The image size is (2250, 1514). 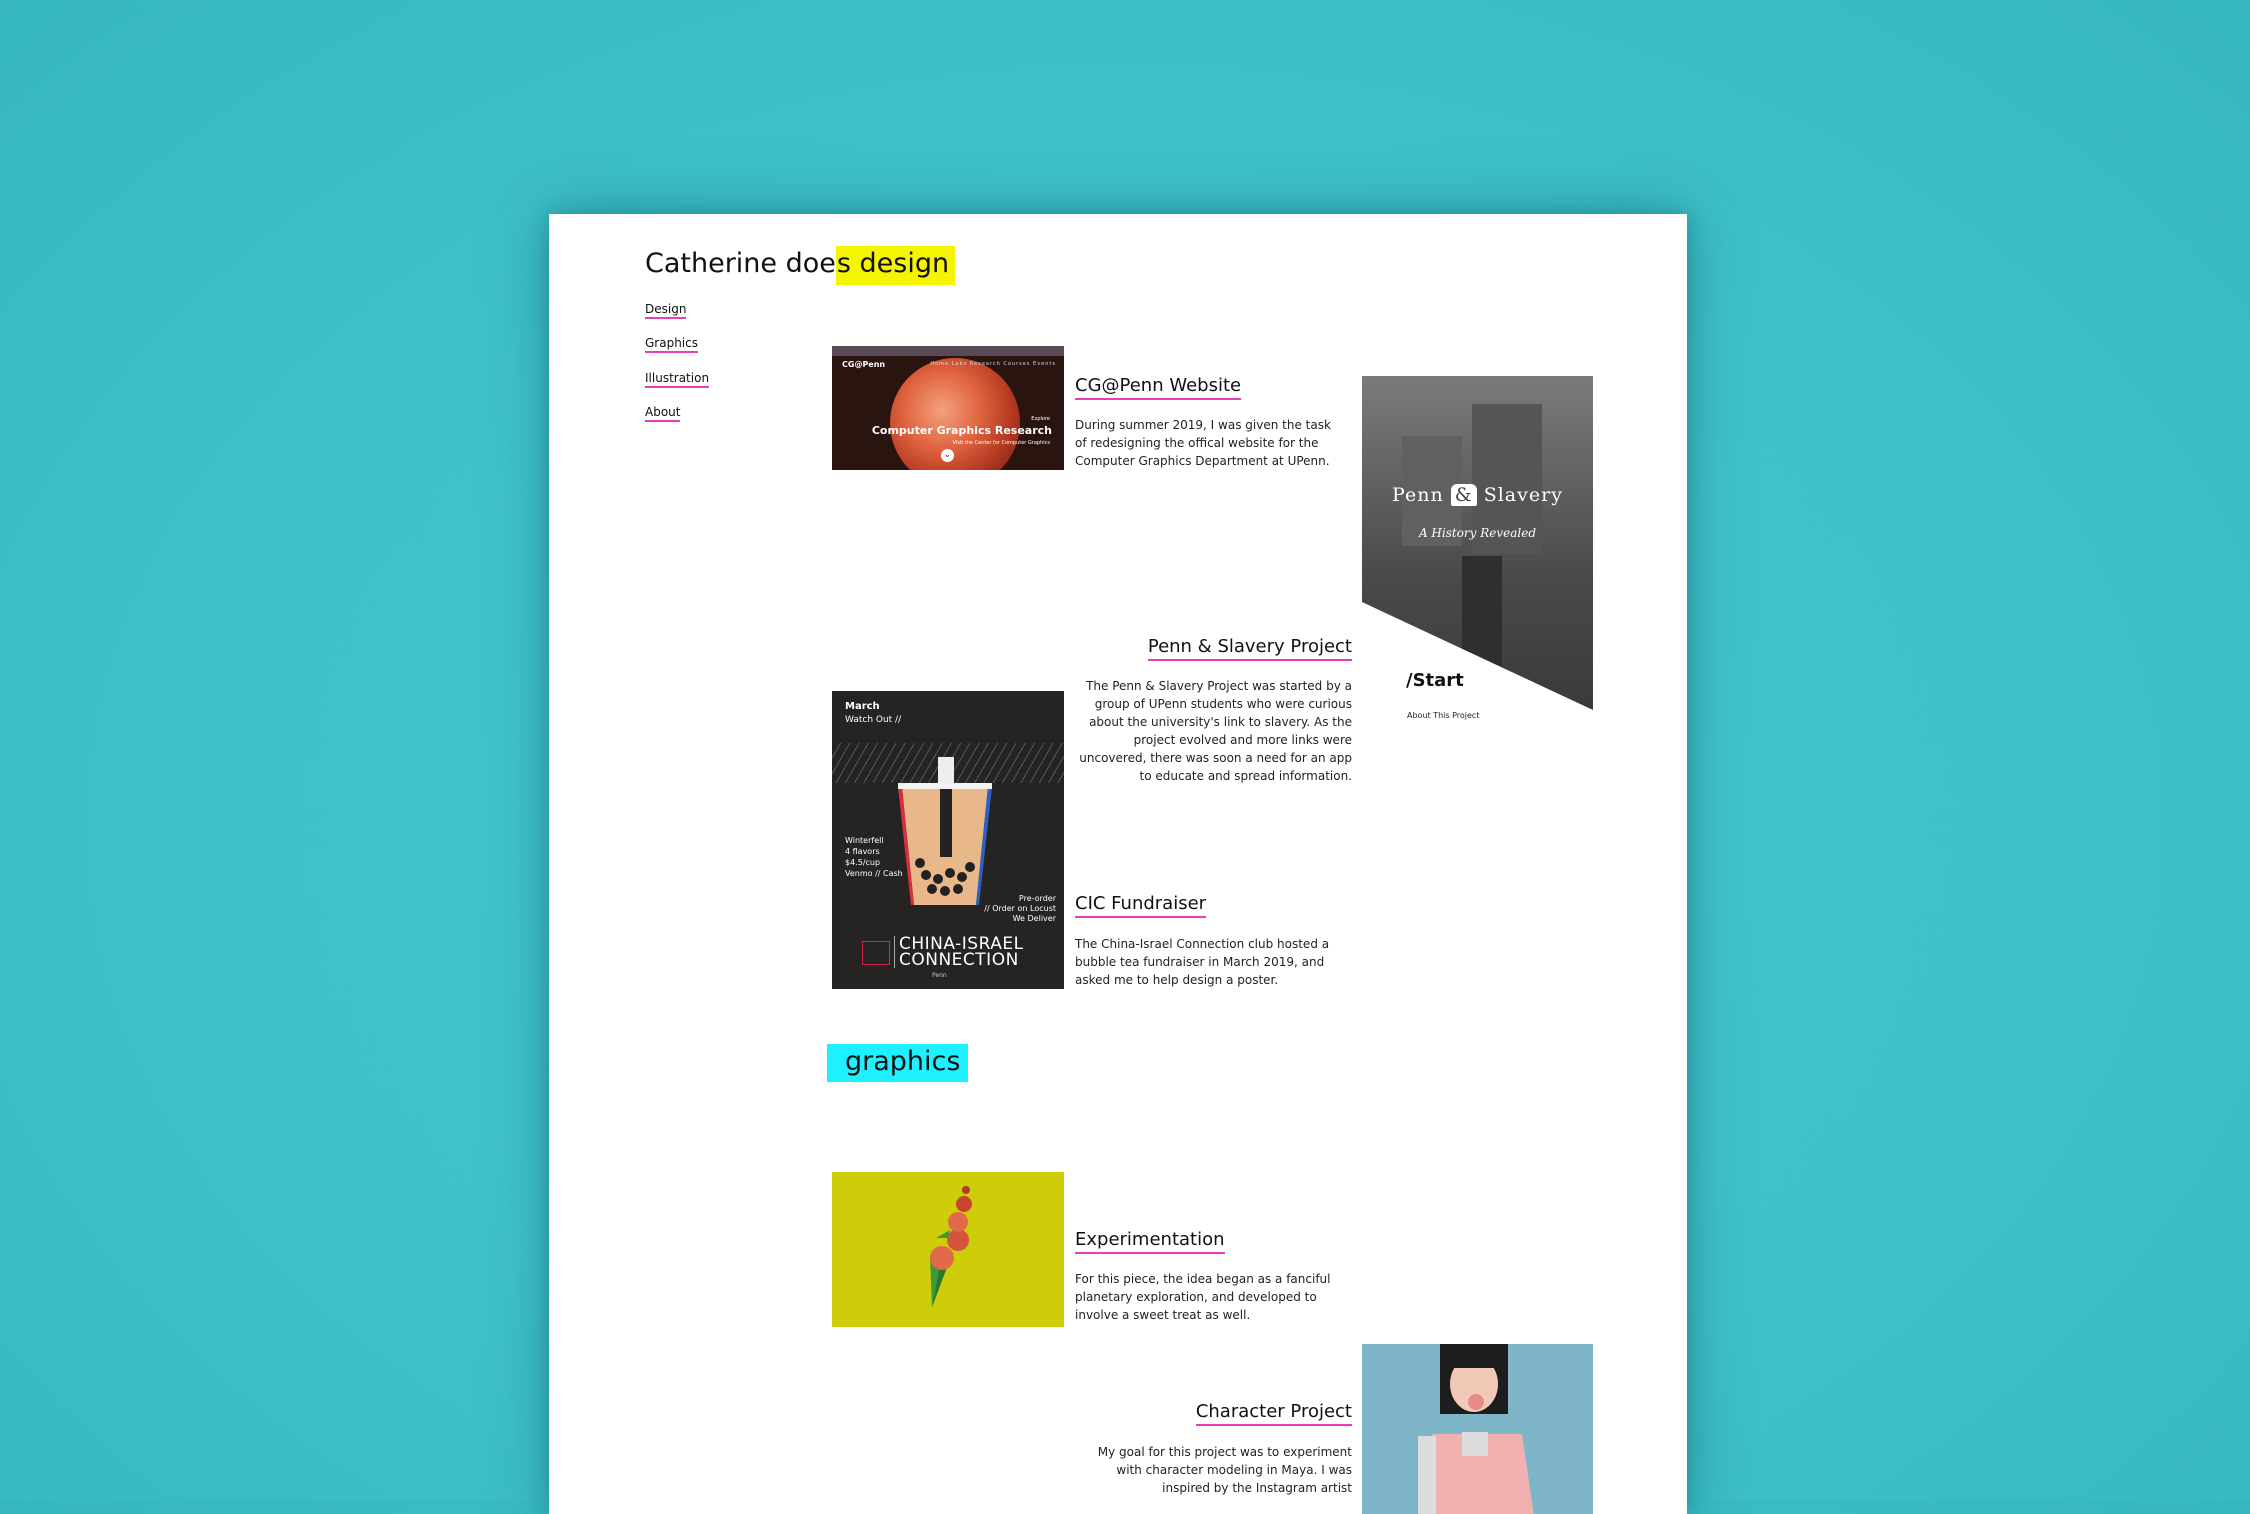 I want to click on cic-logo: CHINA-ISRAEL CONNECTION, so click(x=959, y=952).